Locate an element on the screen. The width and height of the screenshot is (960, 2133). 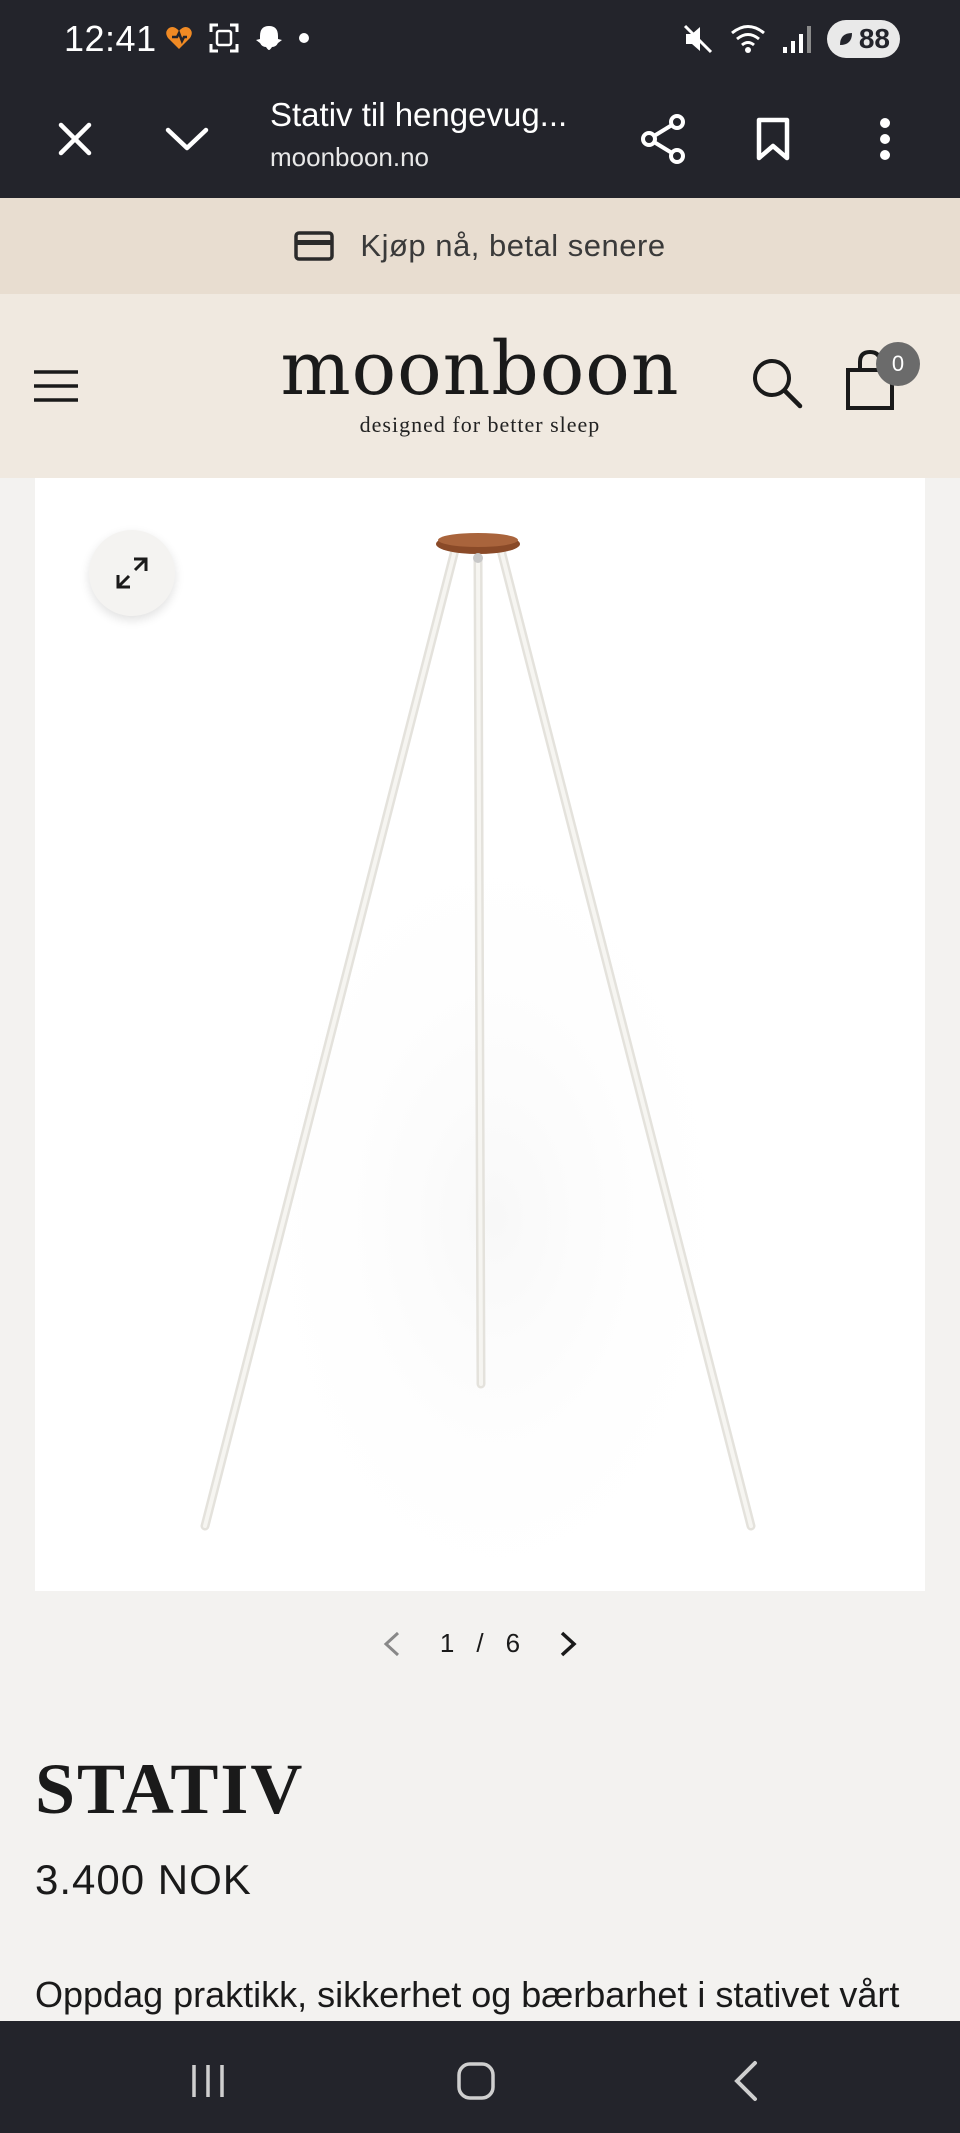
site-logo: moonboon is located at coordinates (480, 369).